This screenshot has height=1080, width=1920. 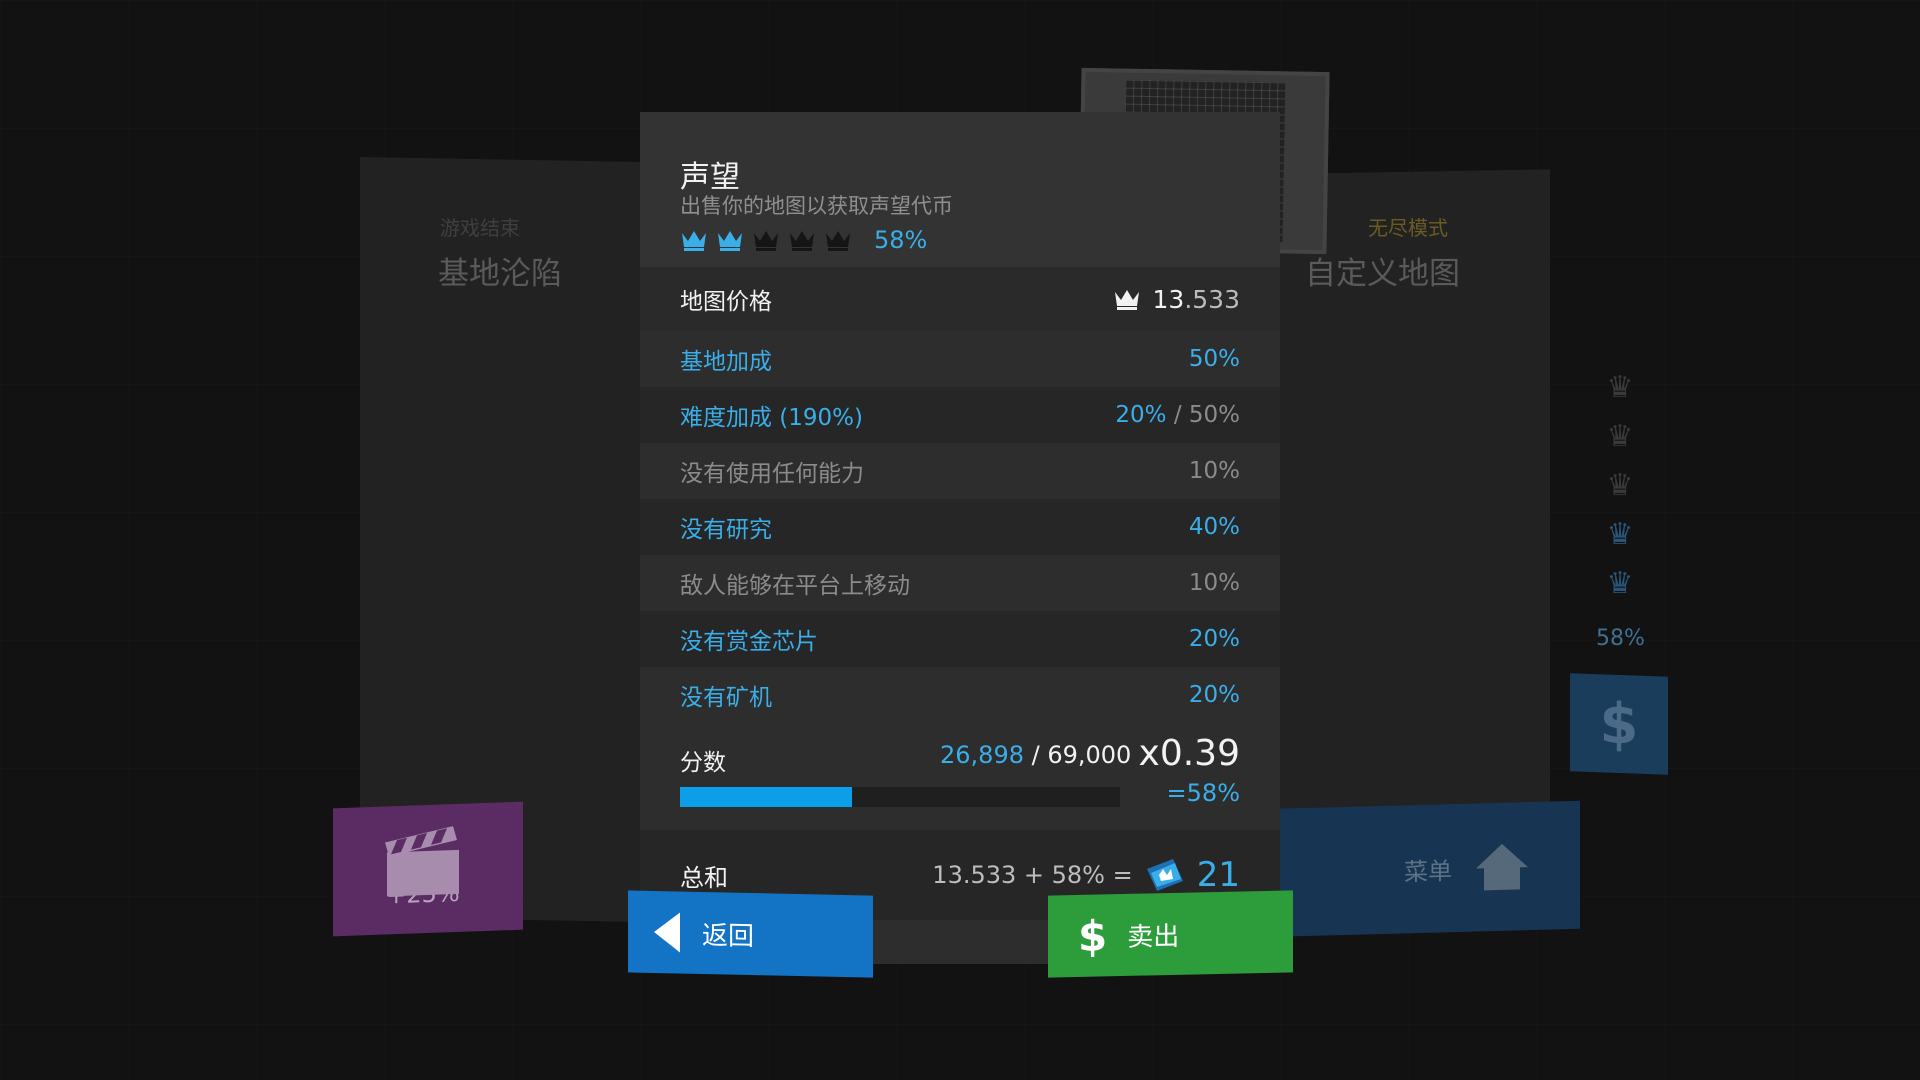 I want to click on map-price-whole: 13, so click(x=1168, y=299).